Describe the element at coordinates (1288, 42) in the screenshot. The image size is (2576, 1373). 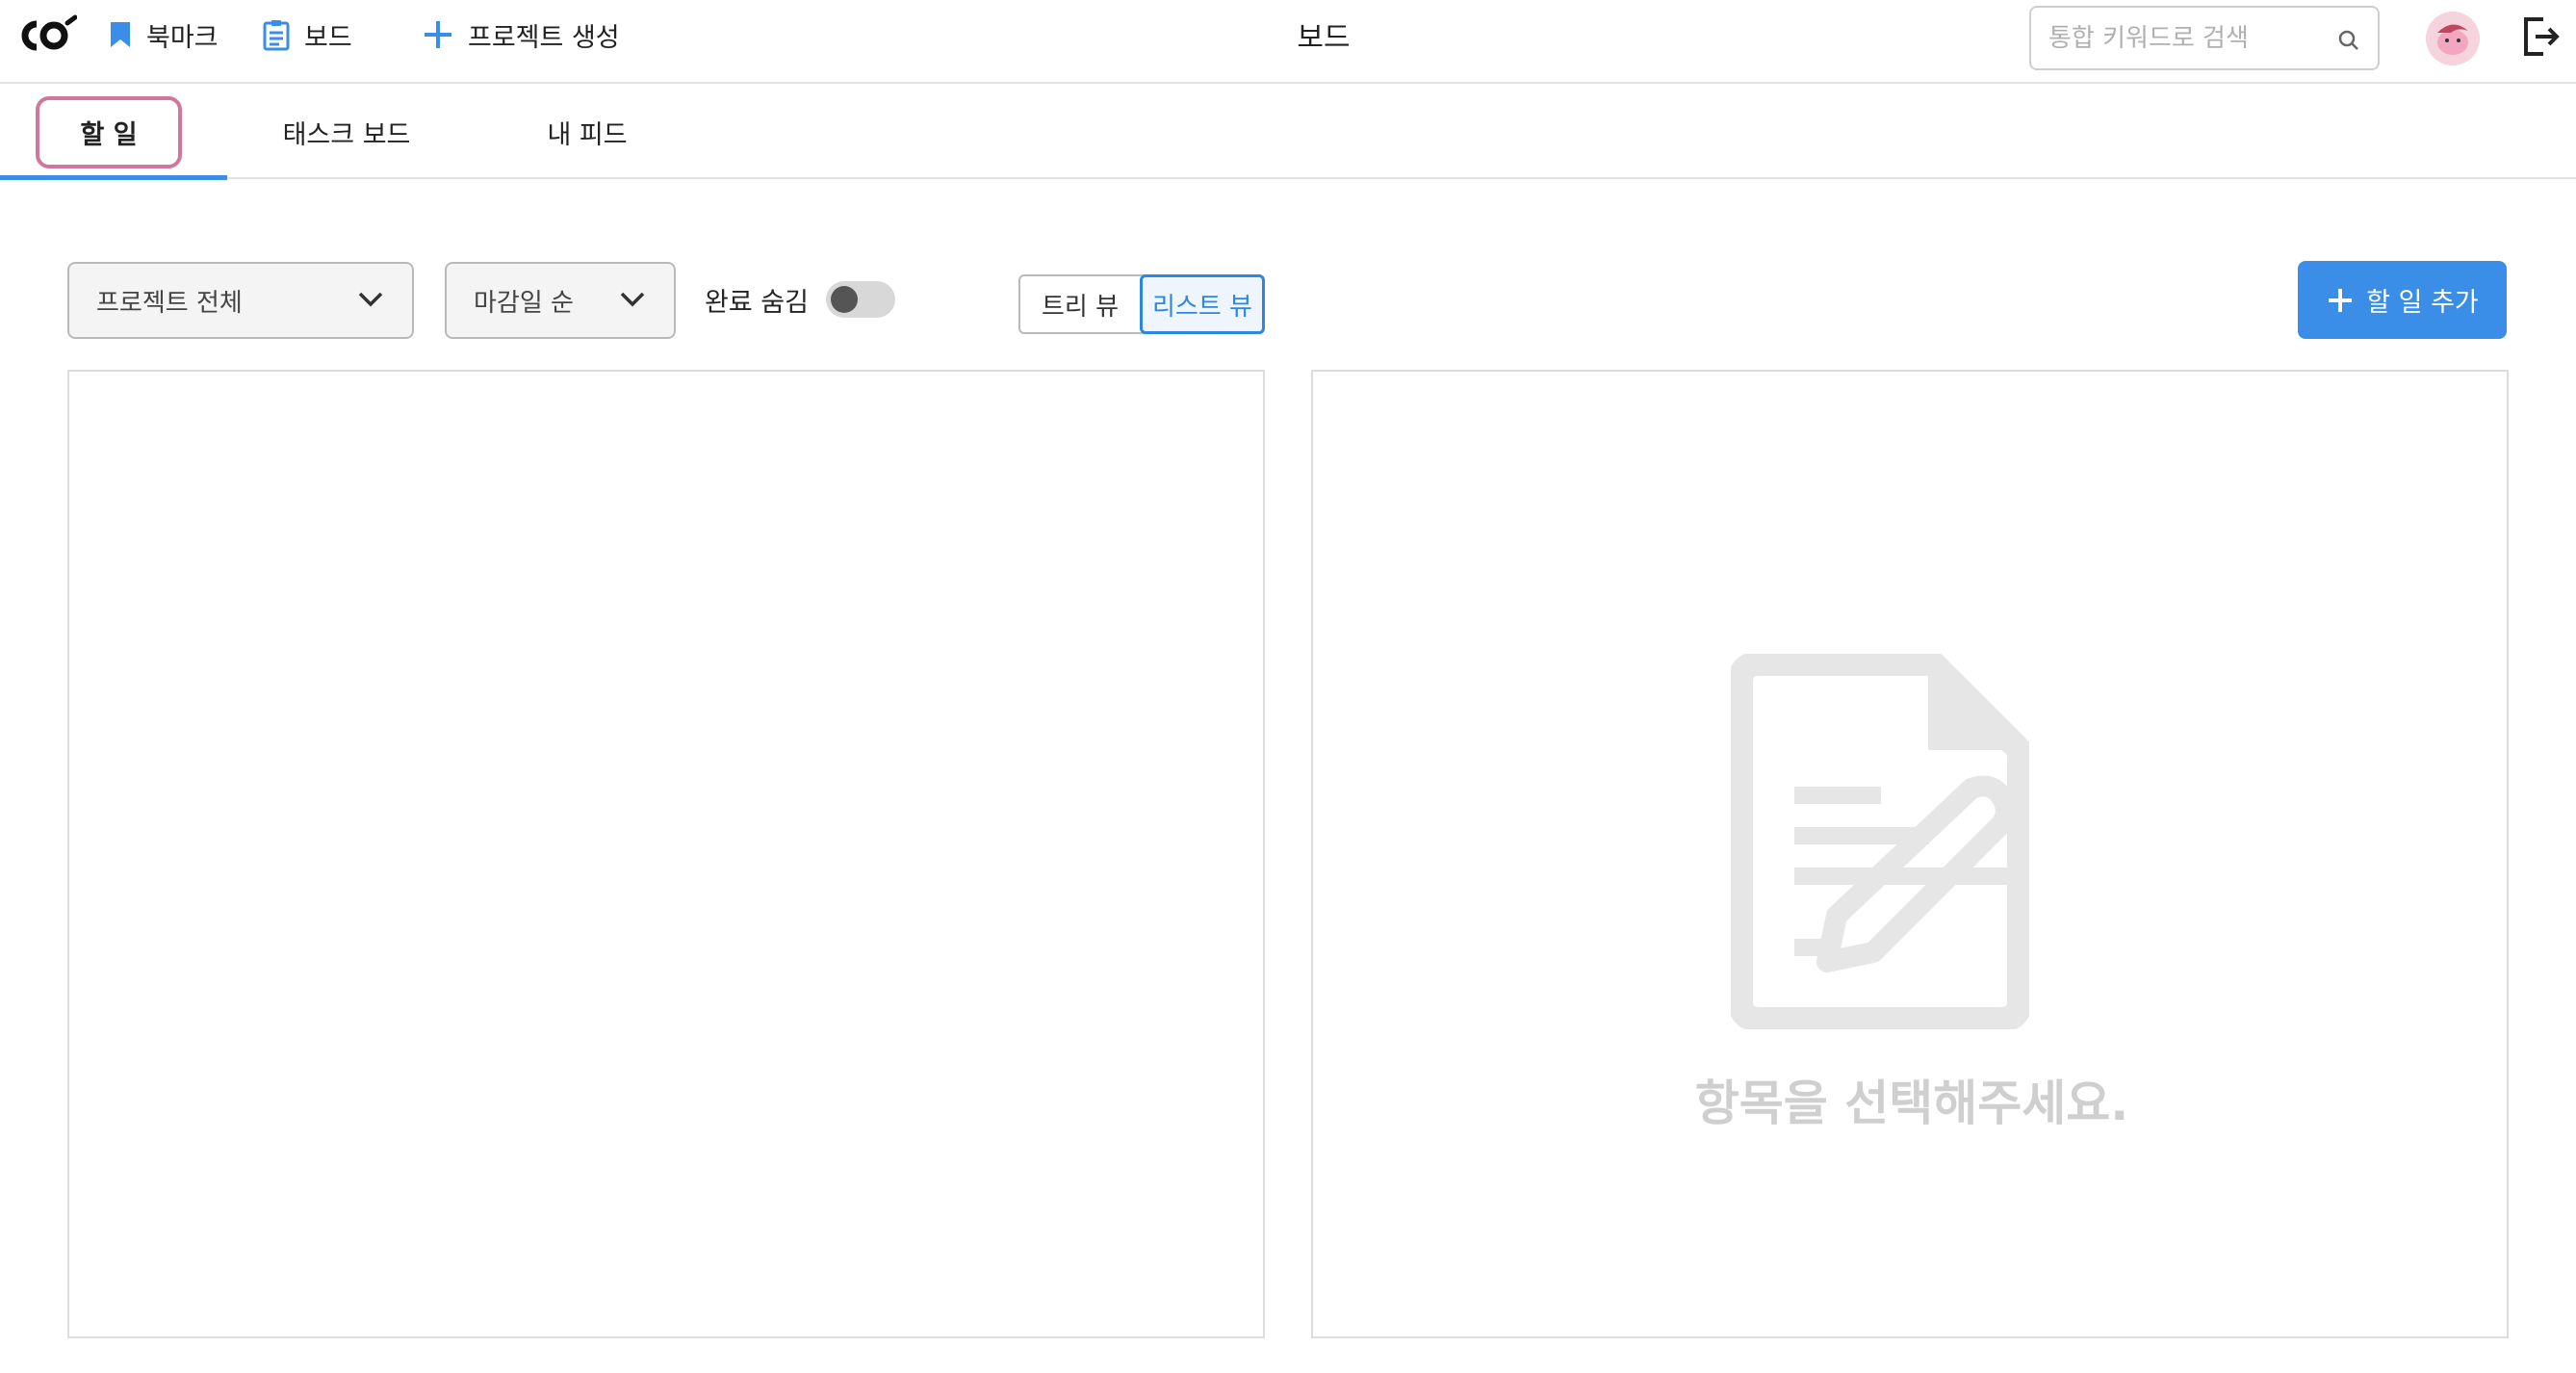
I see `top-bar: 북마크 보드 프로젝트 생성 보드` at that location.